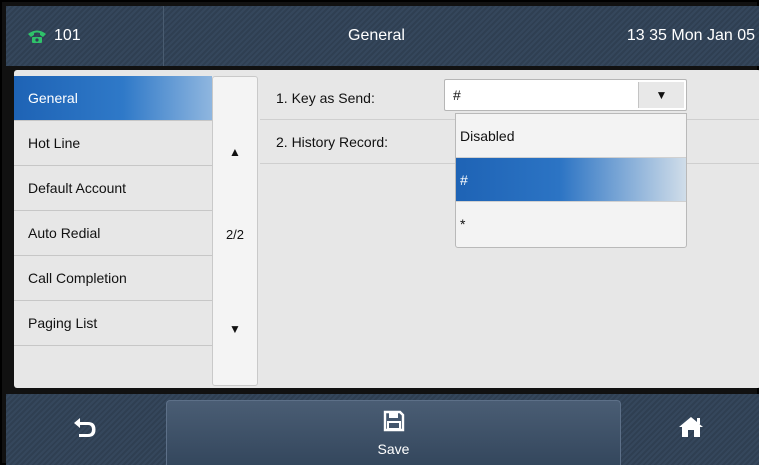 This screenshot has width=759, height=465. What do you see at coordinates (464, 179) in the screenshot?
I see `option-label: #` at bounding box center [464, 179].